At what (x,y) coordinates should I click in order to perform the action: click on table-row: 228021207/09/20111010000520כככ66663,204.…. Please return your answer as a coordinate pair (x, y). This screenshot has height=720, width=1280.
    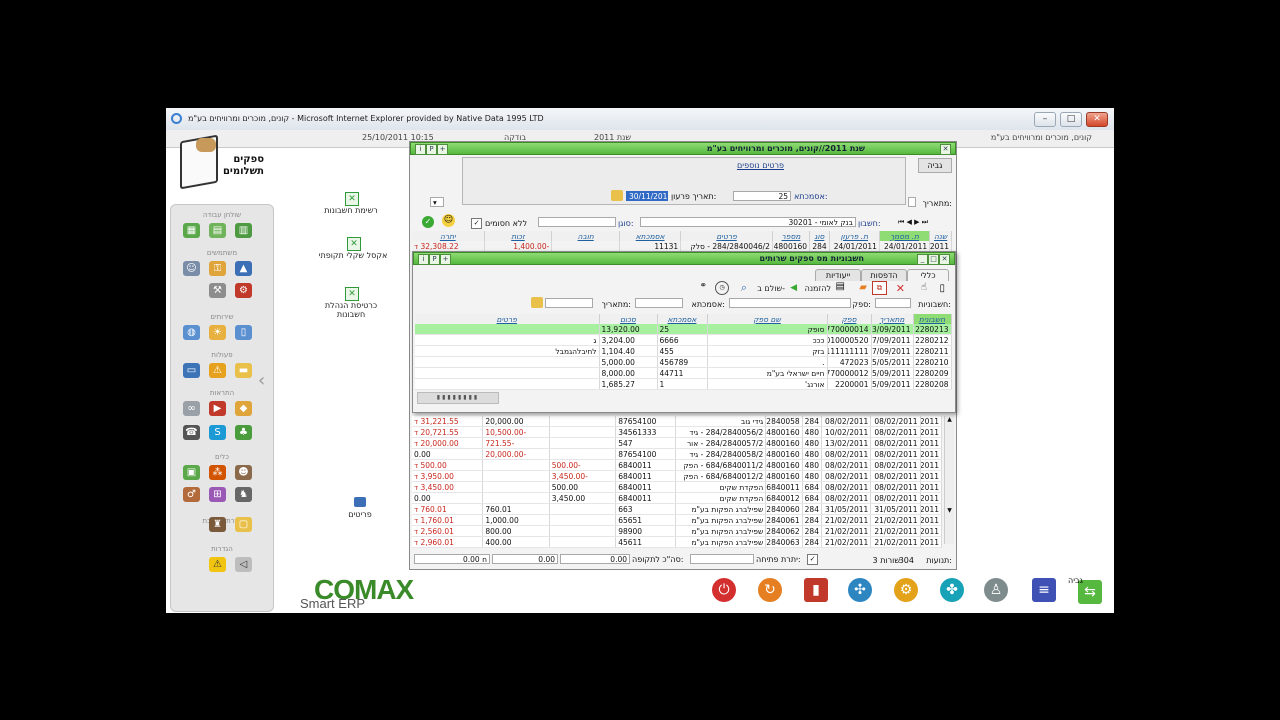
    Looking at the image, I should click on (683, 340).